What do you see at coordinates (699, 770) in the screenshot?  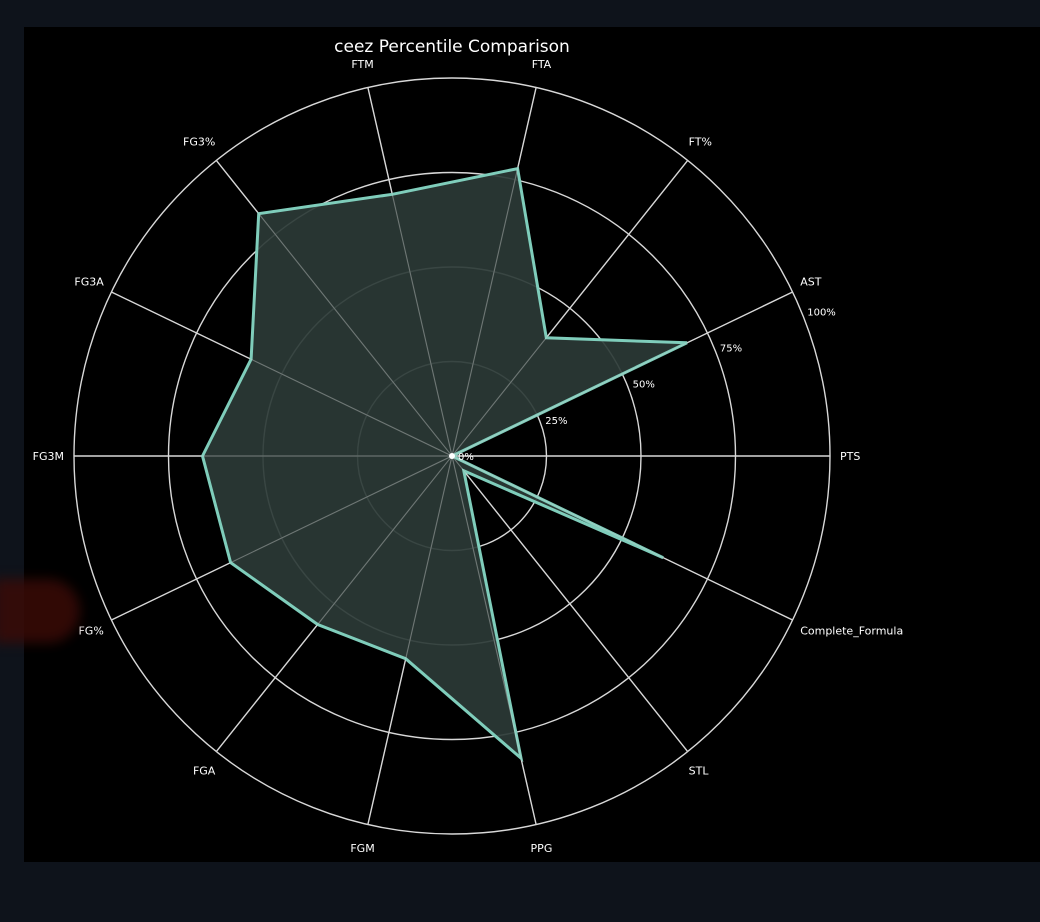 I see `category-label: STL` at bounding box center [699, 770].